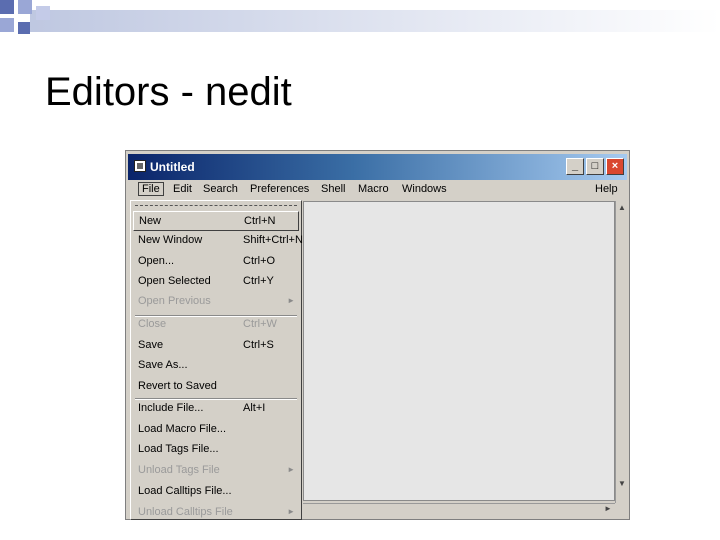 The image size is (720, 540). I want to click on window-title: Untitled, so click(172, 167).